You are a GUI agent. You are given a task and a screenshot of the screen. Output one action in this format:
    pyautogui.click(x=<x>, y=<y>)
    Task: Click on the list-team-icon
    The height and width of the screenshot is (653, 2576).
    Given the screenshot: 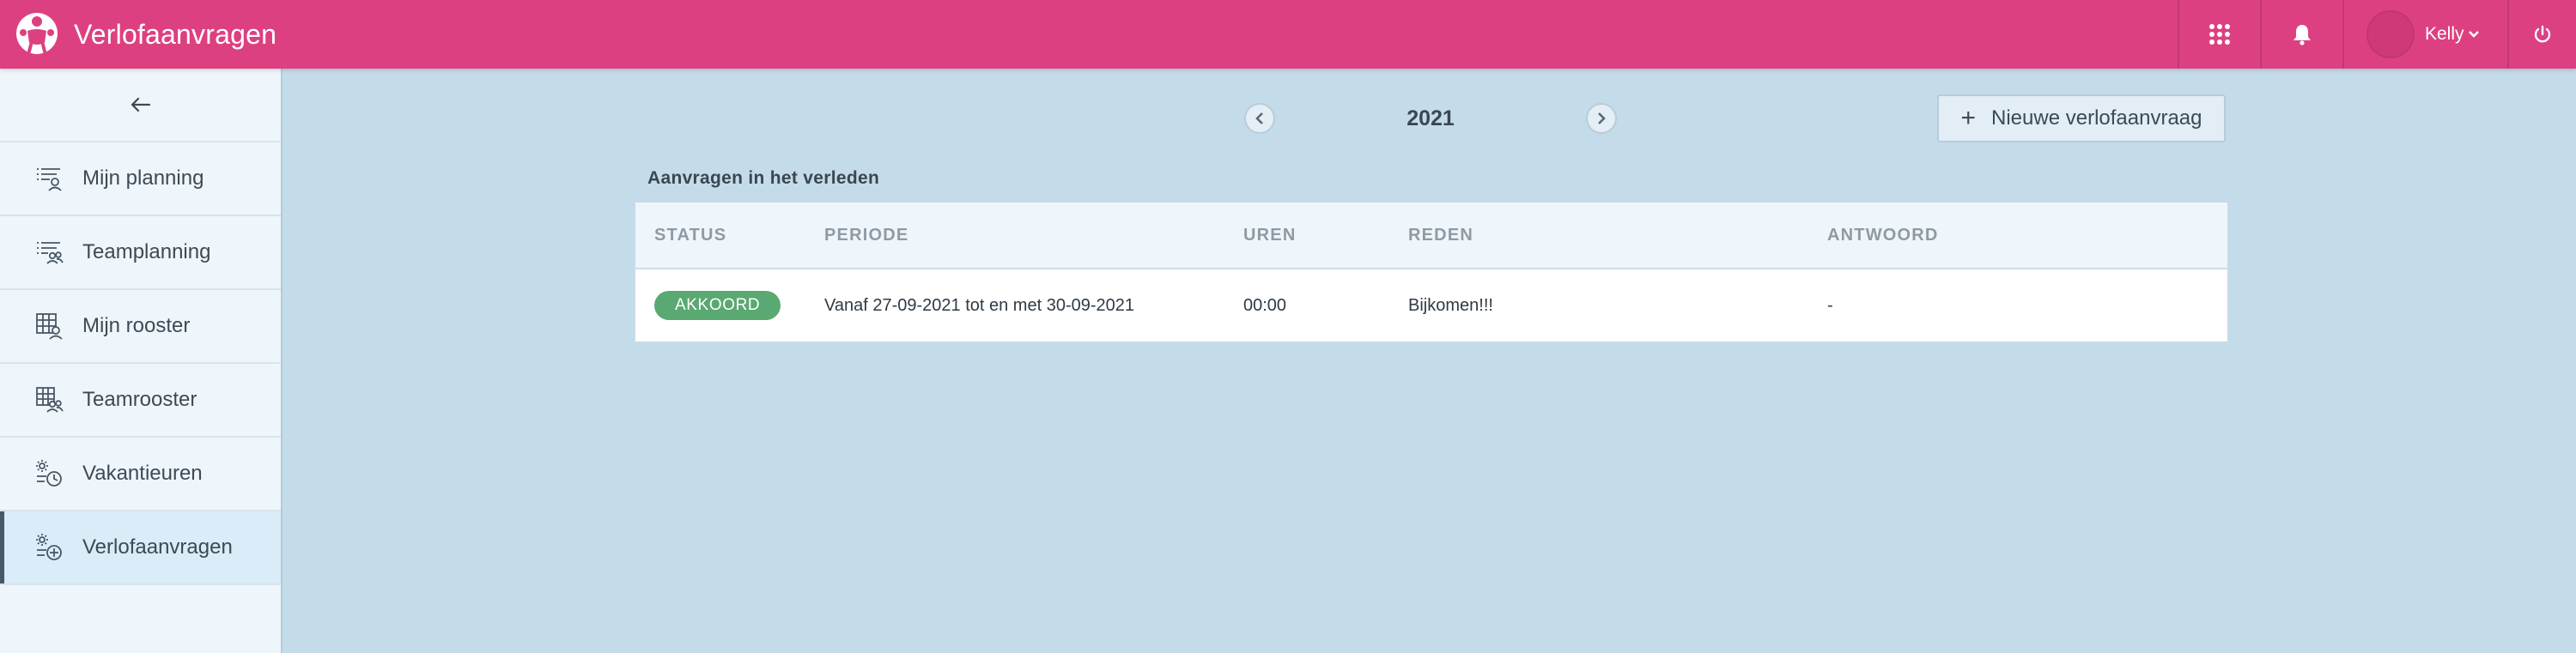 What is the action you would take?
    pyautogui.click(x=50, y=253)
    